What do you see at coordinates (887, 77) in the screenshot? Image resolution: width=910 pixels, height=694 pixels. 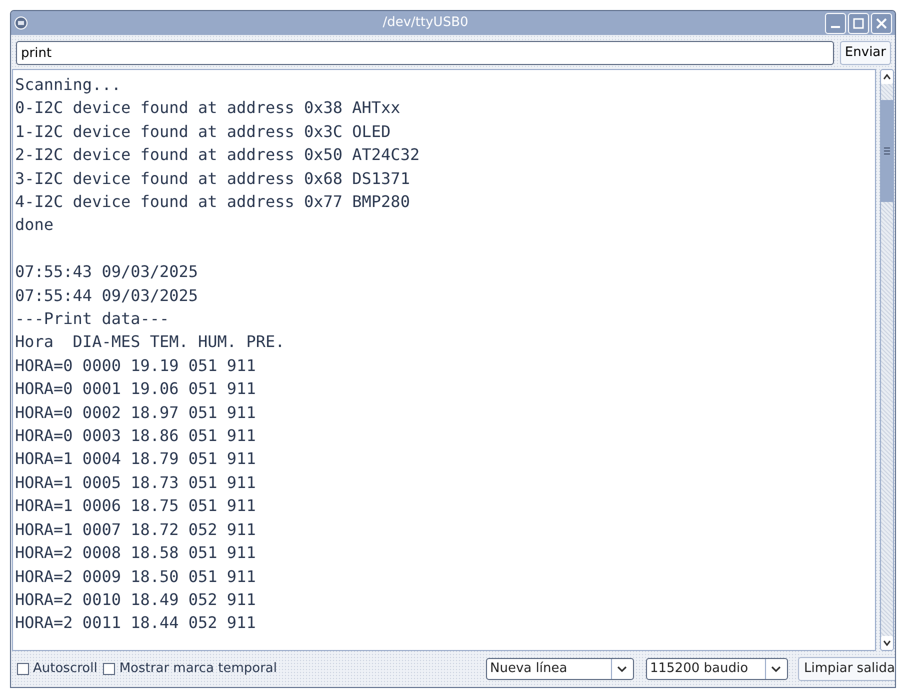 I see `scroll-up-icon` at bounding box center [887, 77].